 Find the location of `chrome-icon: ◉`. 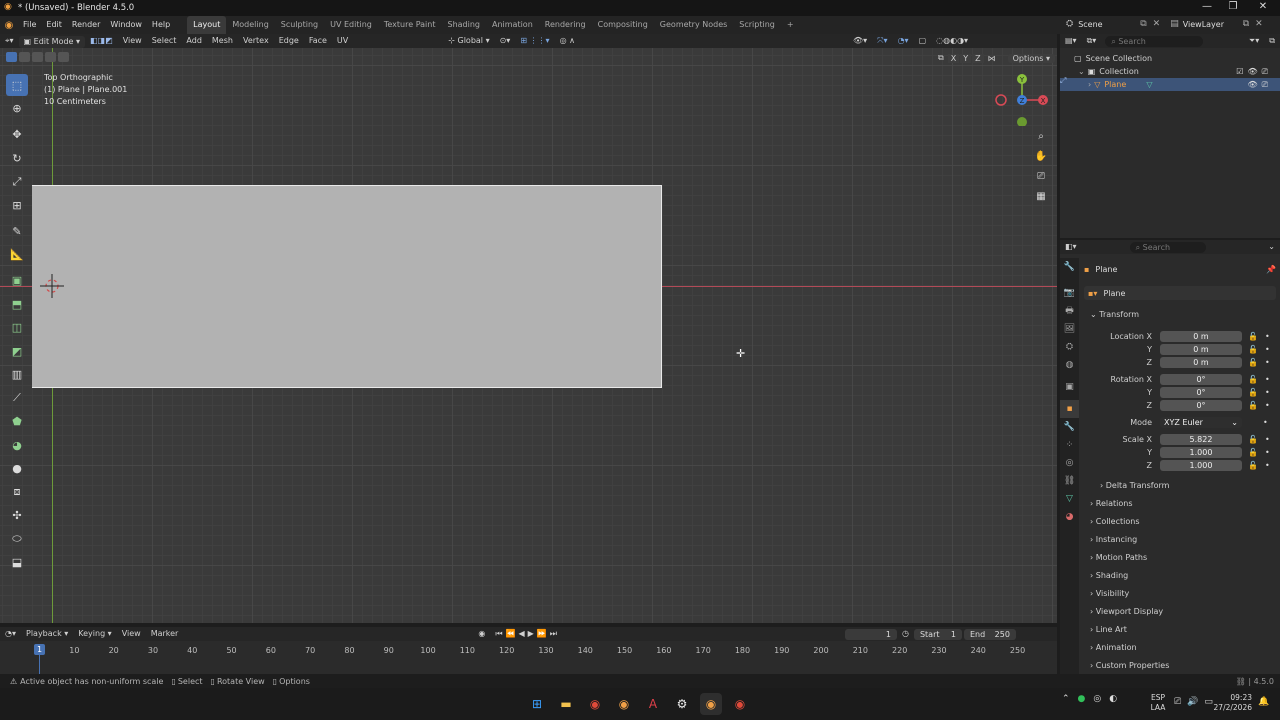

chrome-icon: ◉ is located at coordinates (595, 704).